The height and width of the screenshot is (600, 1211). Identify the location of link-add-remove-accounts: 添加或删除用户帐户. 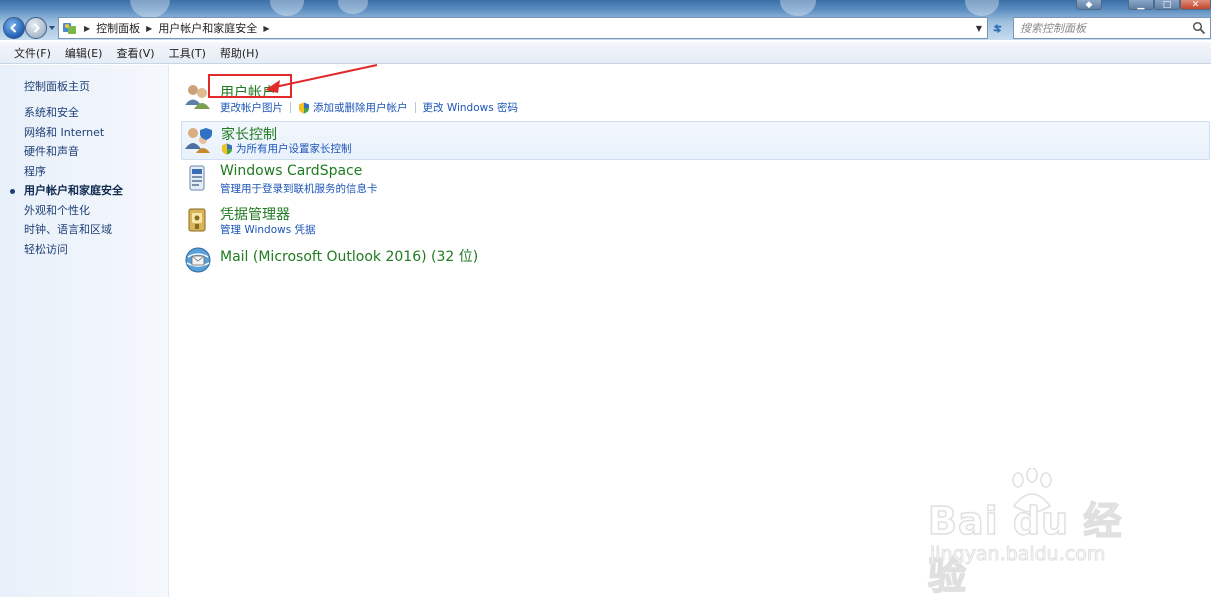
(360, 107).